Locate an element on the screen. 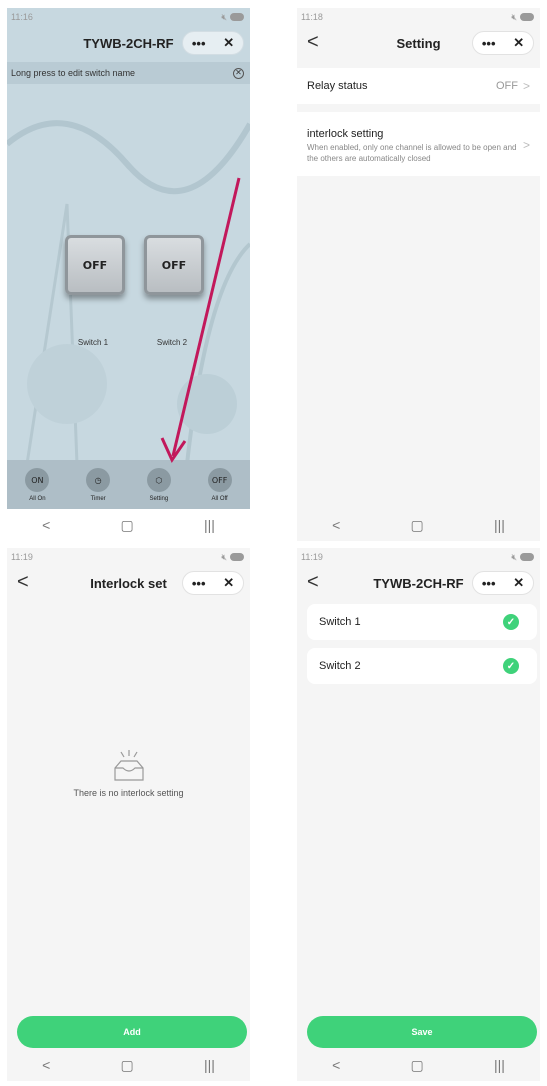 The image size is (547, 1086). page-title: Setting is located at coordinates (418, 43).